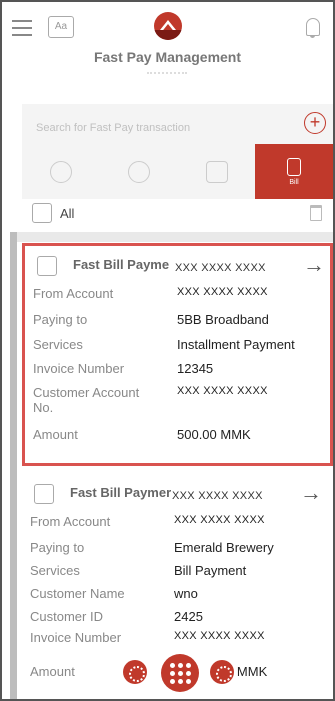 The width and height of the screenshot is (335, 701). I want to click on row-value: 2425, so click(188, 616).